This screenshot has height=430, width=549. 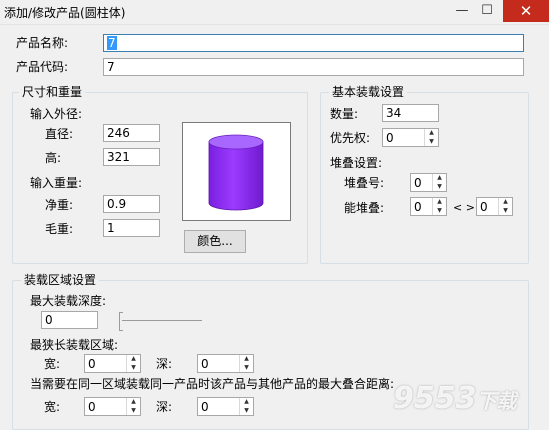 What do you see at coordinates (418, 183) in the screenshot?
I see `stack-number-value: 0` at bounding box center [418, 183].